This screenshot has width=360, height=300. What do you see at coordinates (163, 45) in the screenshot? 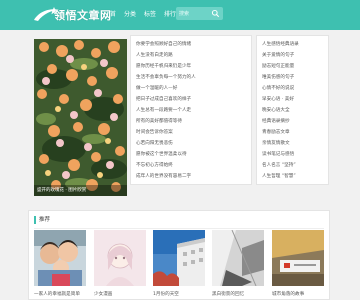
I see `list-item: 你要学会照顾好自己的情绪` at bounding box center [163, 45].